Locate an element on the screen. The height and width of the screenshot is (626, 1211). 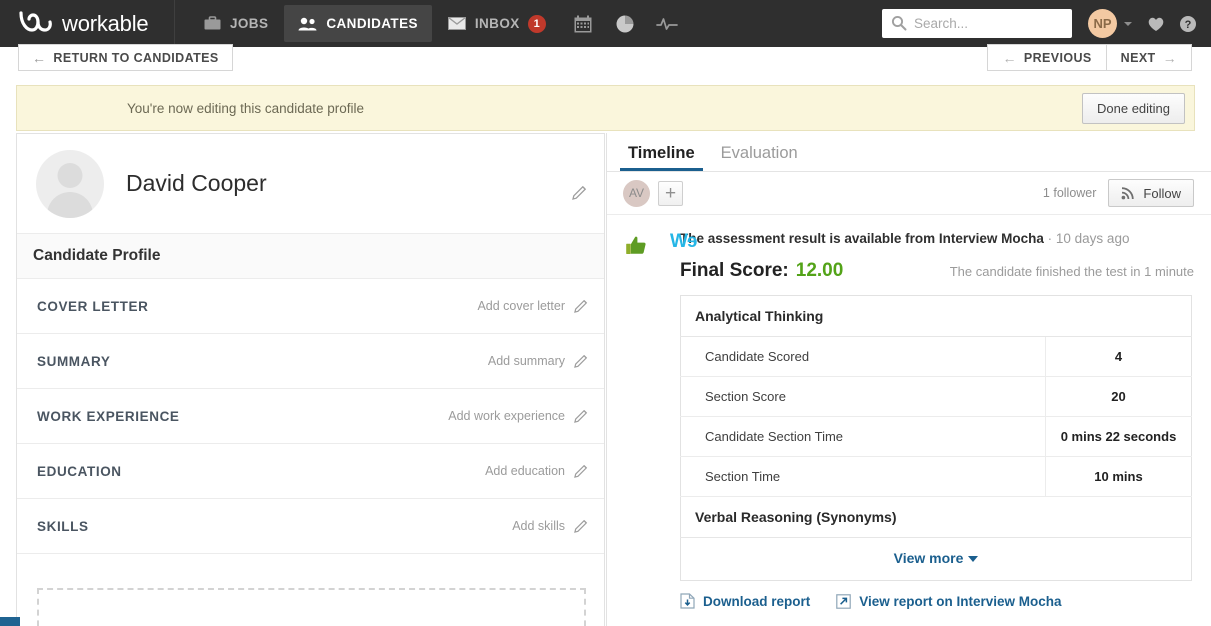
help-circle-icon: ? is located at coordinates (1188, 24).